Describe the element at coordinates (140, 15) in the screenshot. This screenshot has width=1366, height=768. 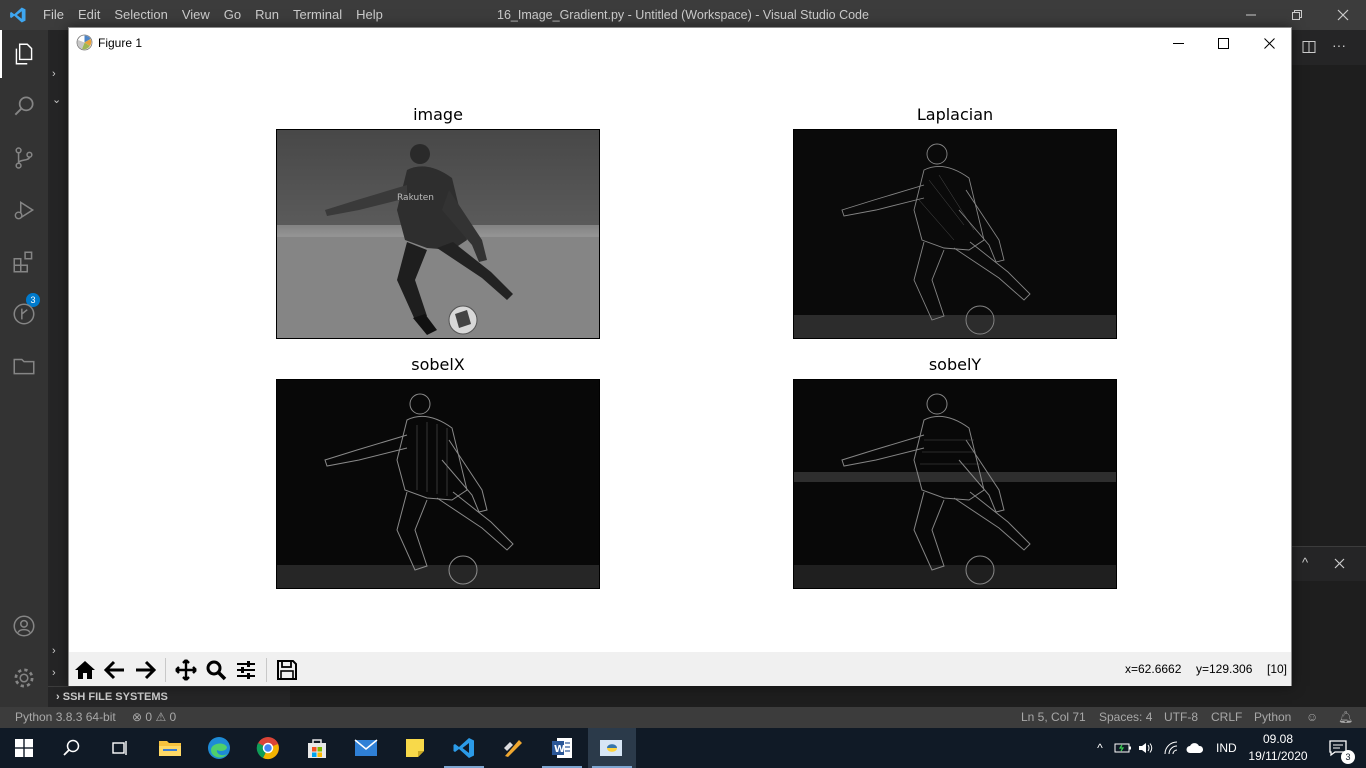
I see `menu-selection: Selection` at that location.